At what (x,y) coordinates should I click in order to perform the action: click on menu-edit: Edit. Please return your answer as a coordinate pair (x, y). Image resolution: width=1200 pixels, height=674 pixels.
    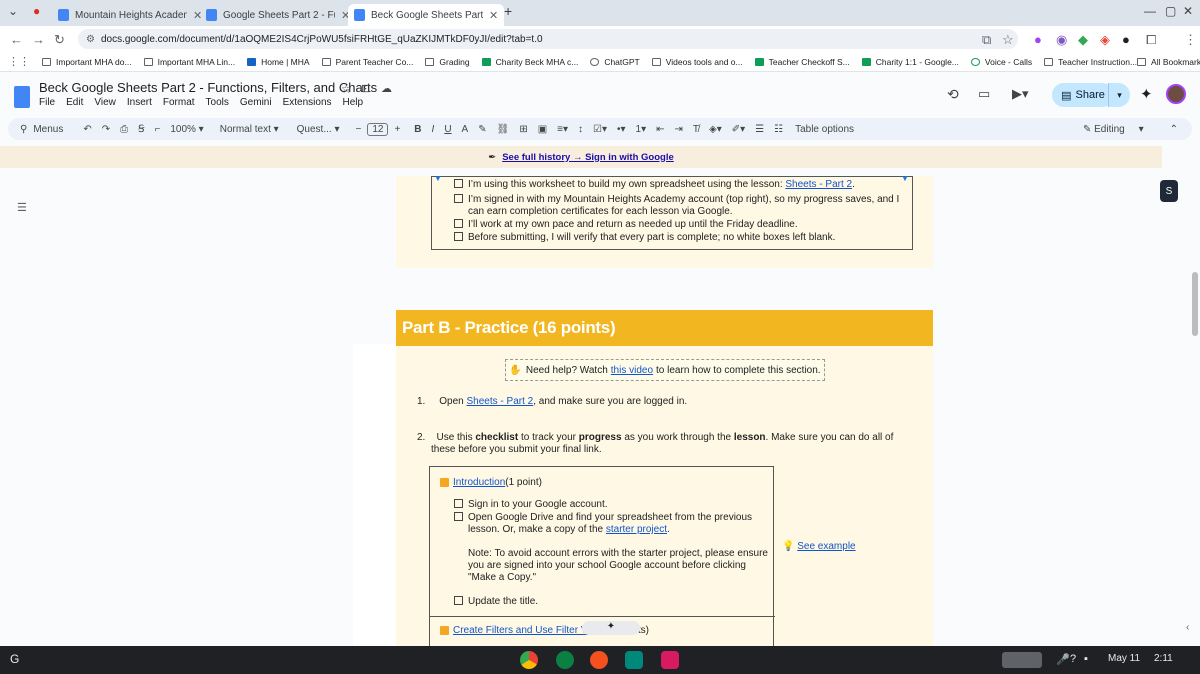
    Looking at the image, I should click on (74, 102).